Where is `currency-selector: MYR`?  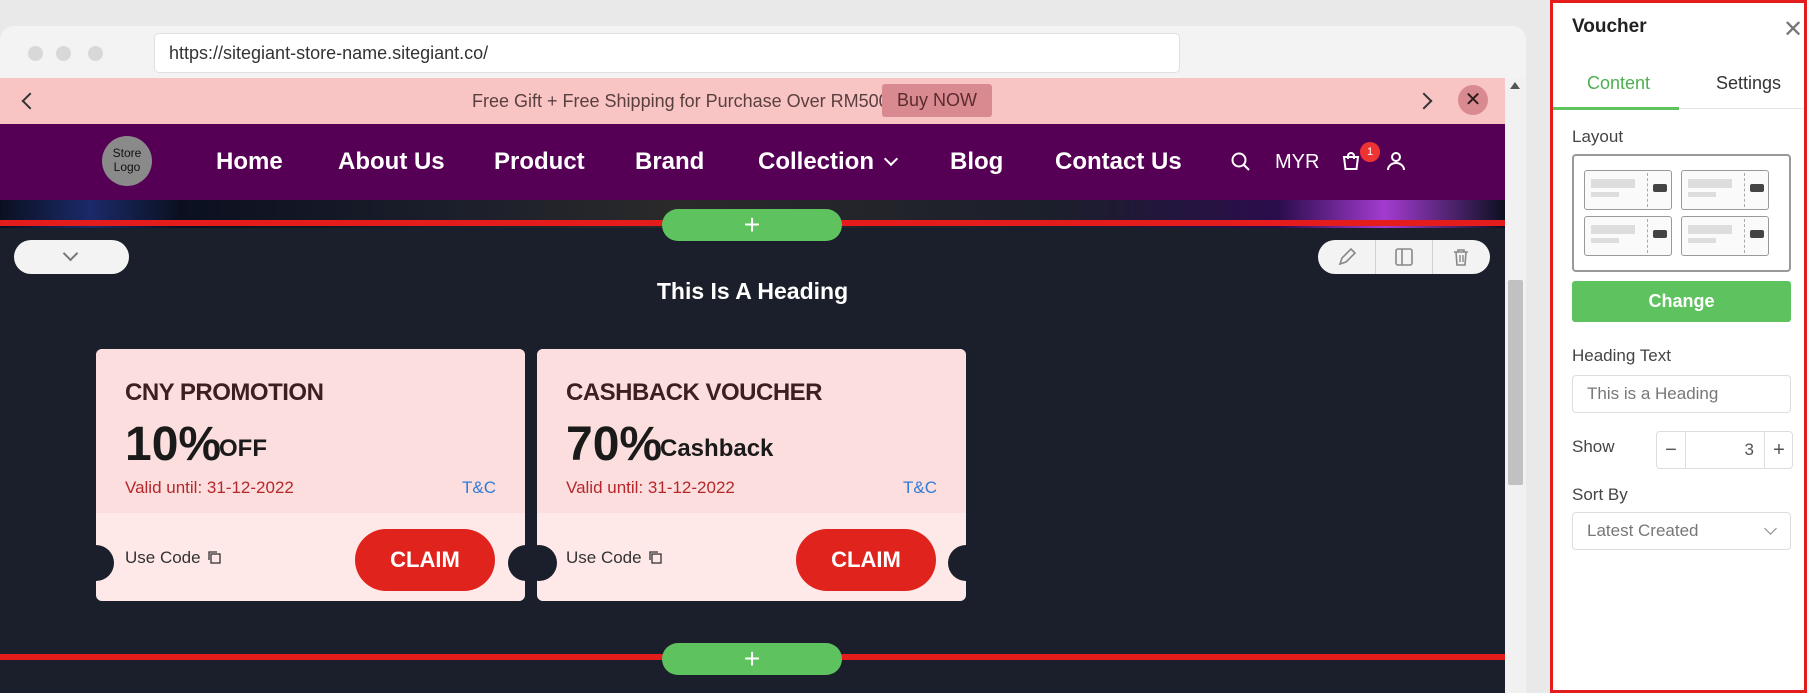 currency-selector: MYR is located at coordinates (1297, 162).